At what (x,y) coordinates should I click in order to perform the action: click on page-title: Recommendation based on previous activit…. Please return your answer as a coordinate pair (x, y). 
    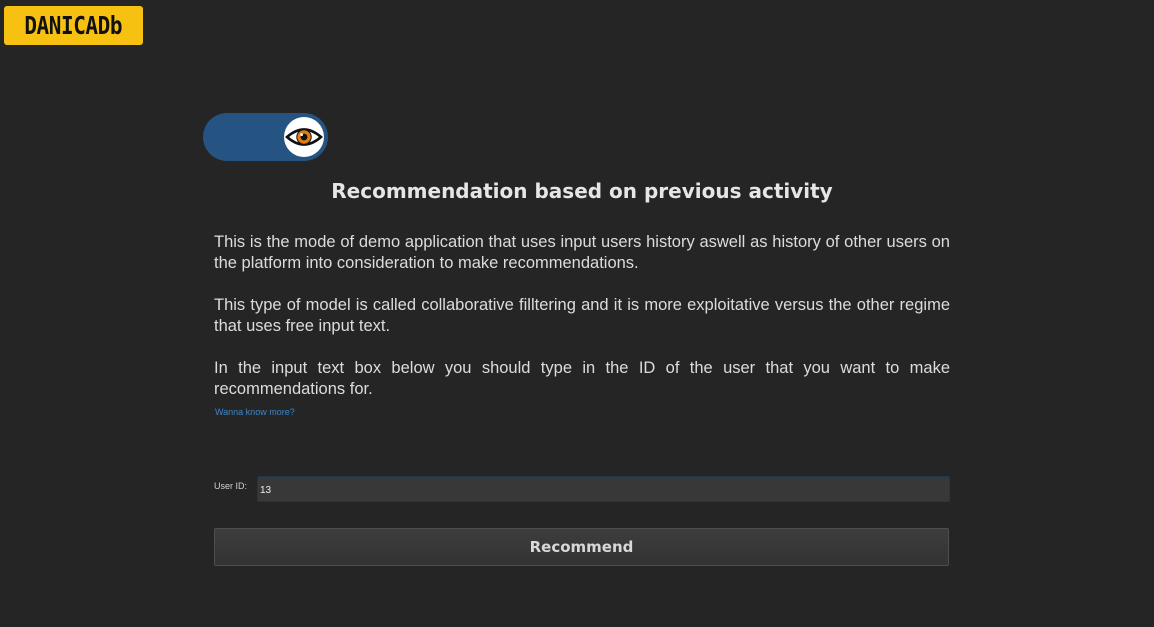
    Looking at the image, I should click on (582, 191).